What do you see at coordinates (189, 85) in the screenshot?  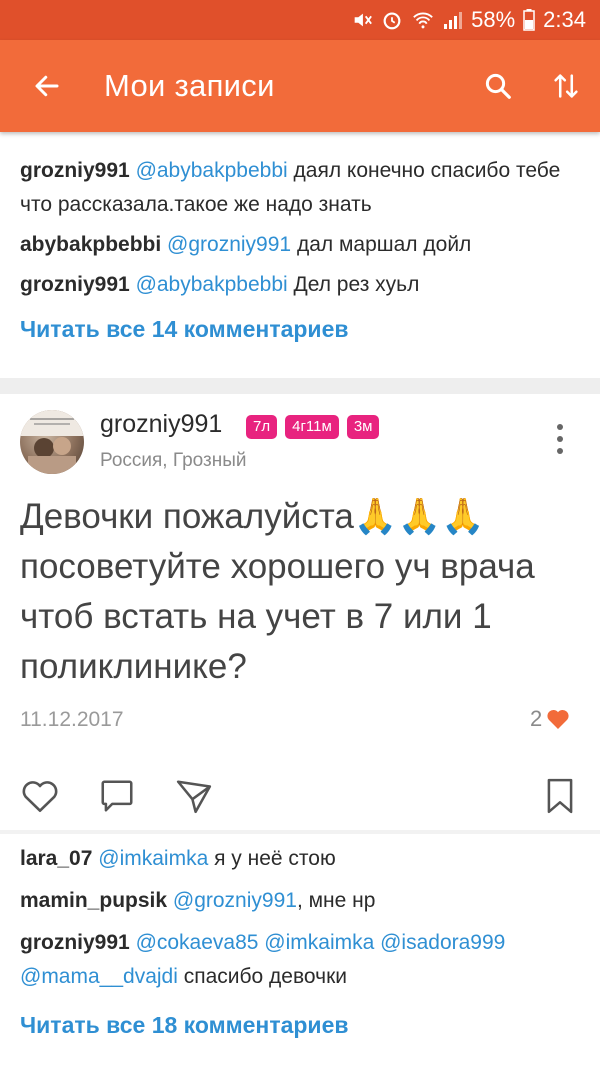 I see `page-title: Мои записи` at bounding box center [189, 85].